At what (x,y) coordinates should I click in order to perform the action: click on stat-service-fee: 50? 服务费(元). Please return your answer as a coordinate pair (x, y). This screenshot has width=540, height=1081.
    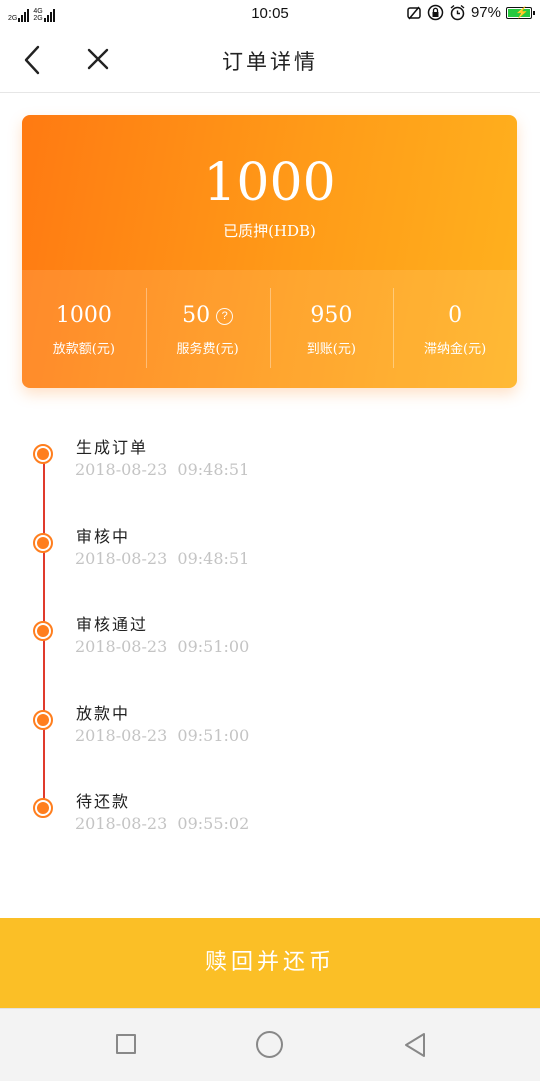
    Looking at the image, I should click on (207, 329).